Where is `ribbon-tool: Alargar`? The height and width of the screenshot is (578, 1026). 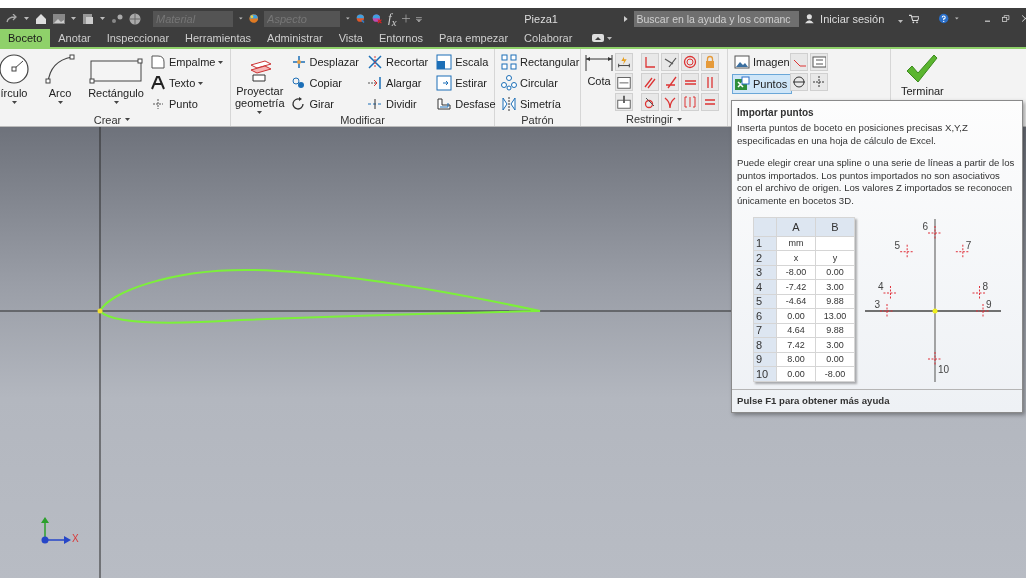 ribbon-tool: Alargar is located at coordinates (398, 83).